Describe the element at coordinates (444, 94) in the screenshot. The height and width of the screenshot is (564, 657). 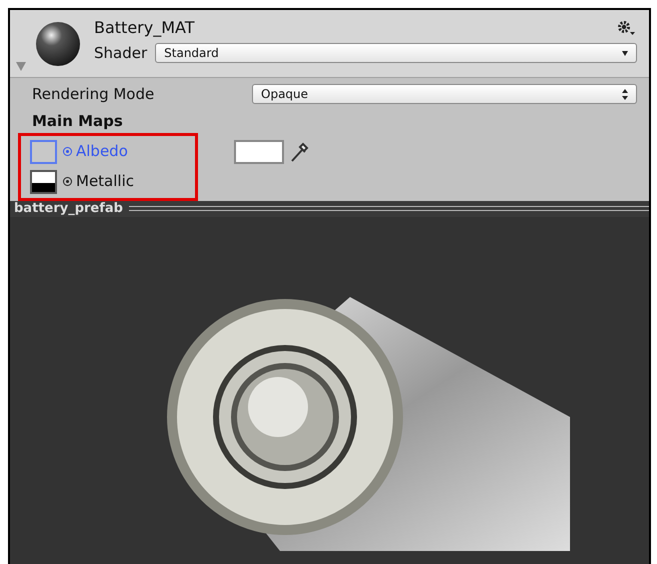
I see `rendering-mode-dropdown: Opaque` at that location.